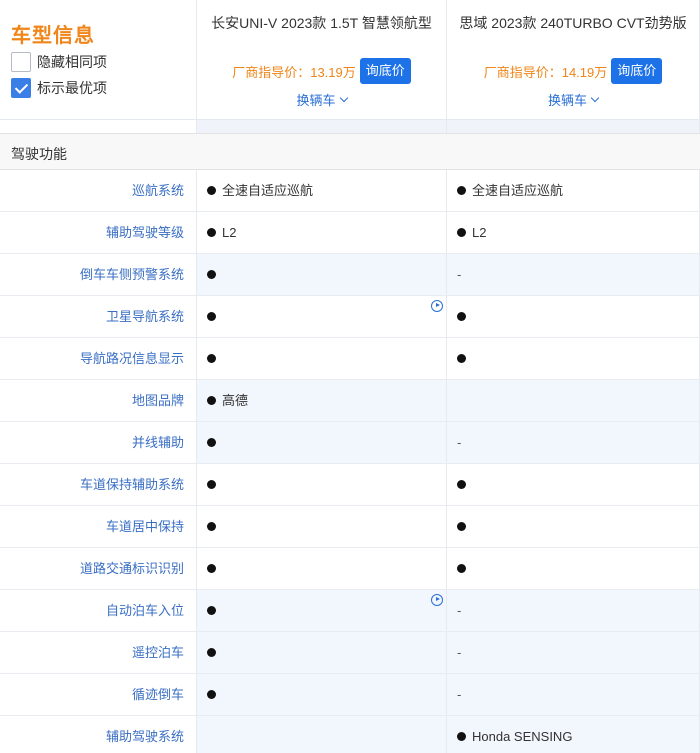 The image size is (700, 753). Describe the element at coordinates (98, 652) in the screenshot. I see `row-label: 遥控泊车` at that location.